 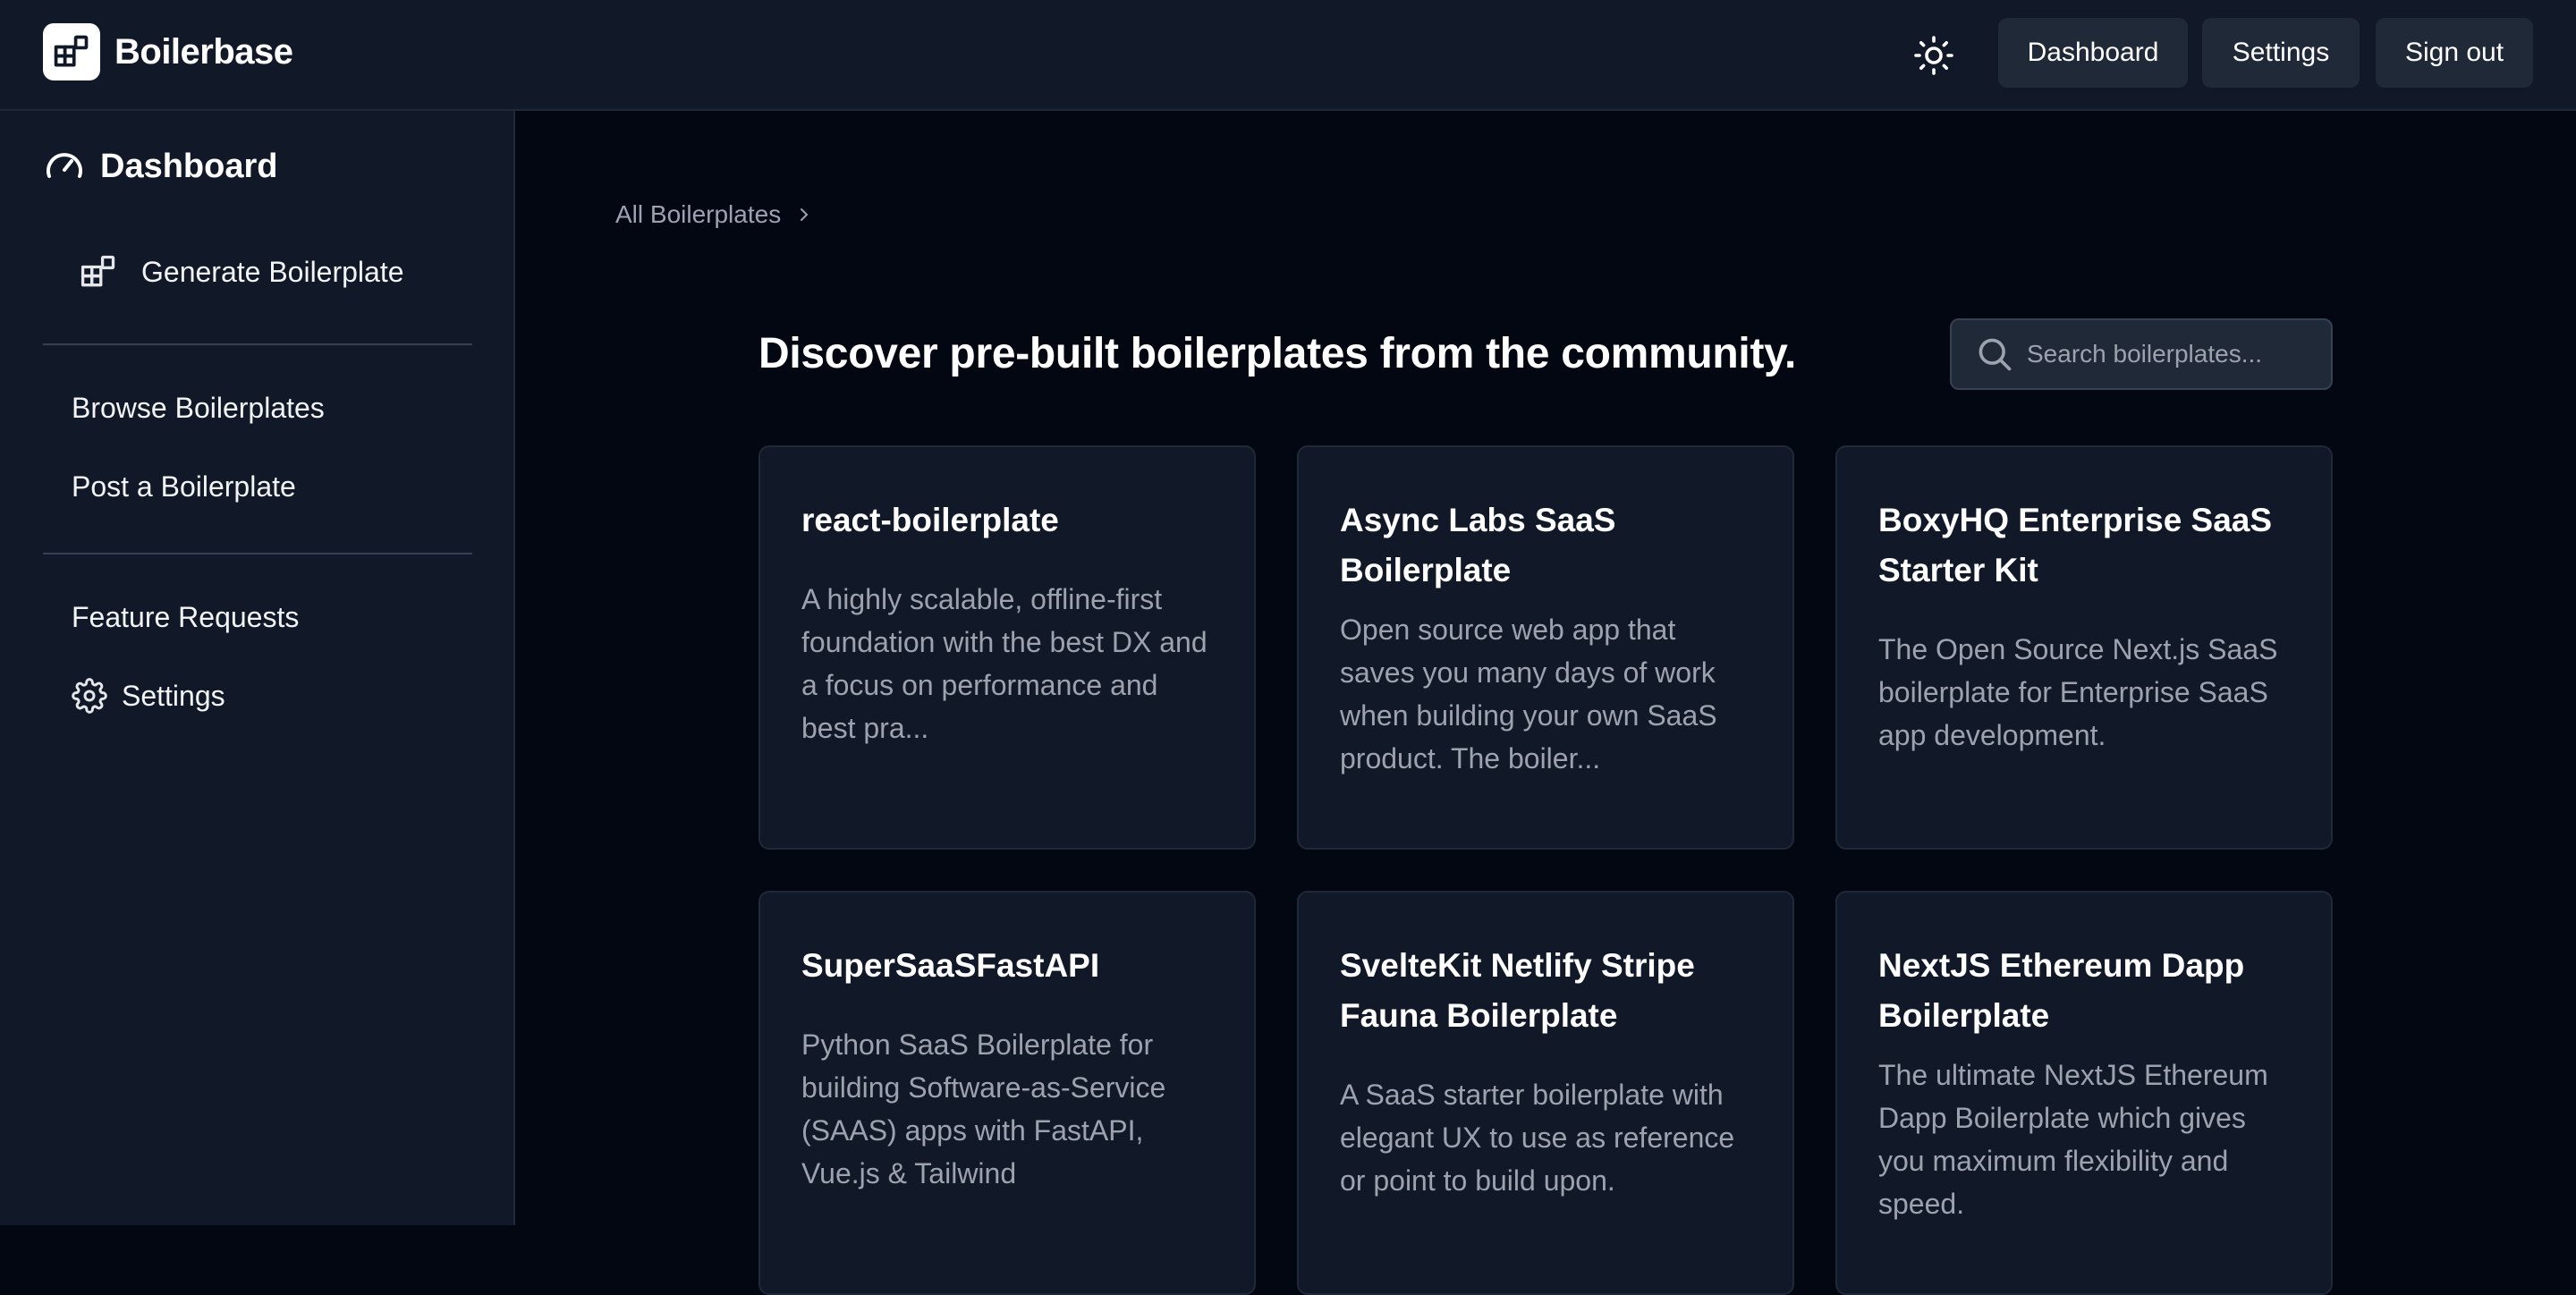 I want to click on card-title: Async Labs SaaS Boilerplate, so click(x=1478, y=545).